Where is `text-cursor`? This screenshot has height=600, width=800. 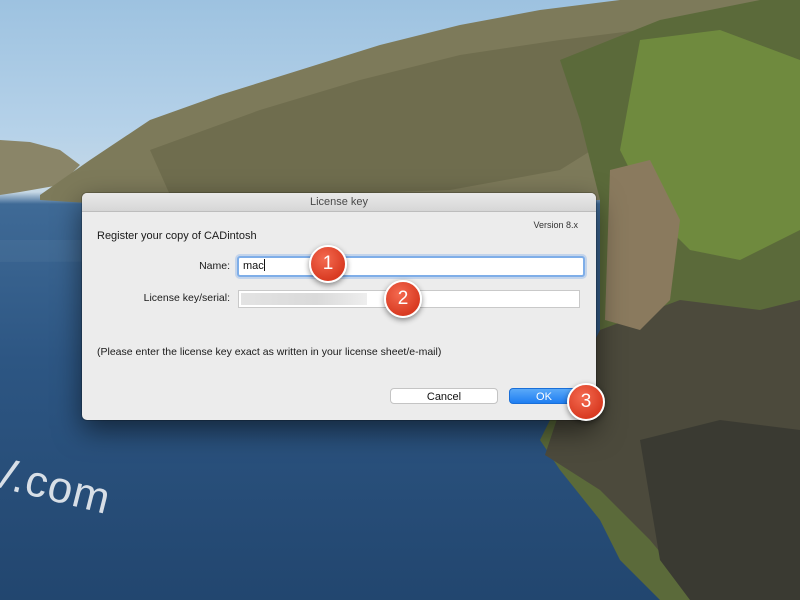
text-cursor is located at coordinates (264, 265).